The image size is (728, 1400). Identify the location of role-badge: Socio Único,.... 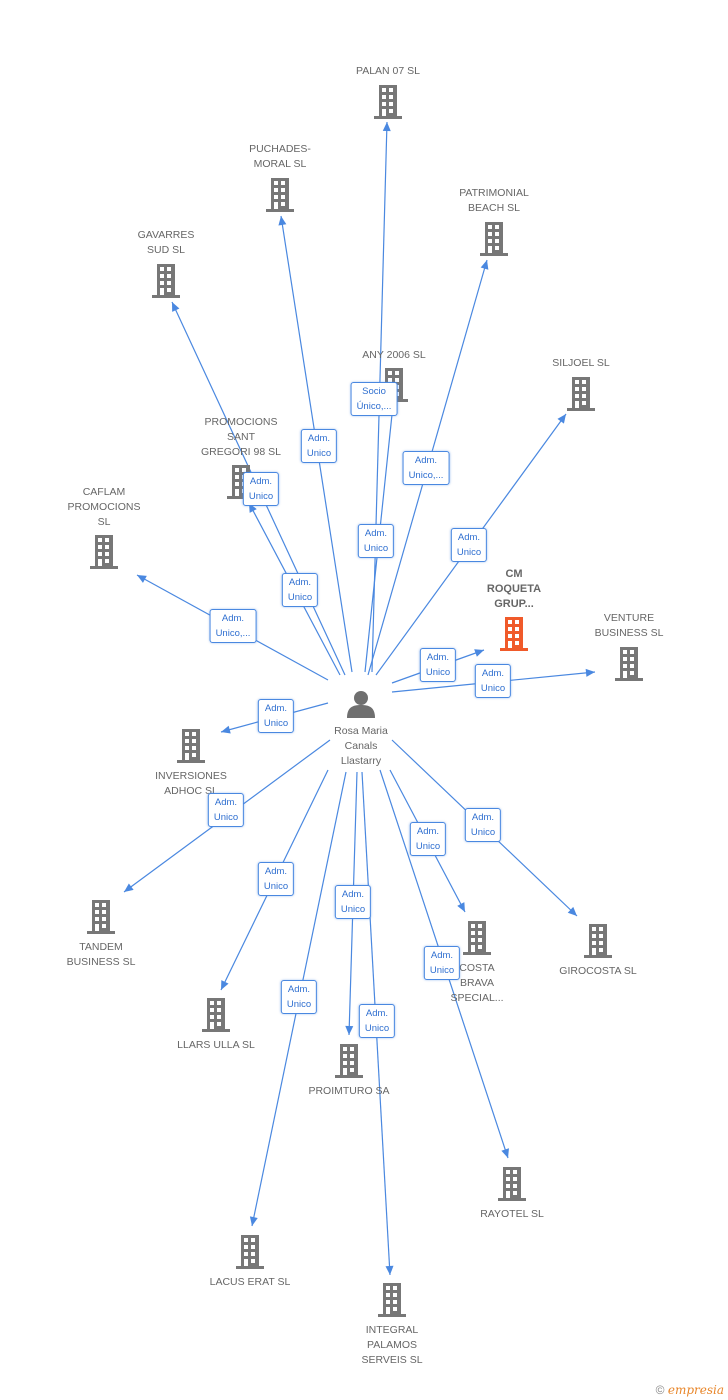
(374, 399).